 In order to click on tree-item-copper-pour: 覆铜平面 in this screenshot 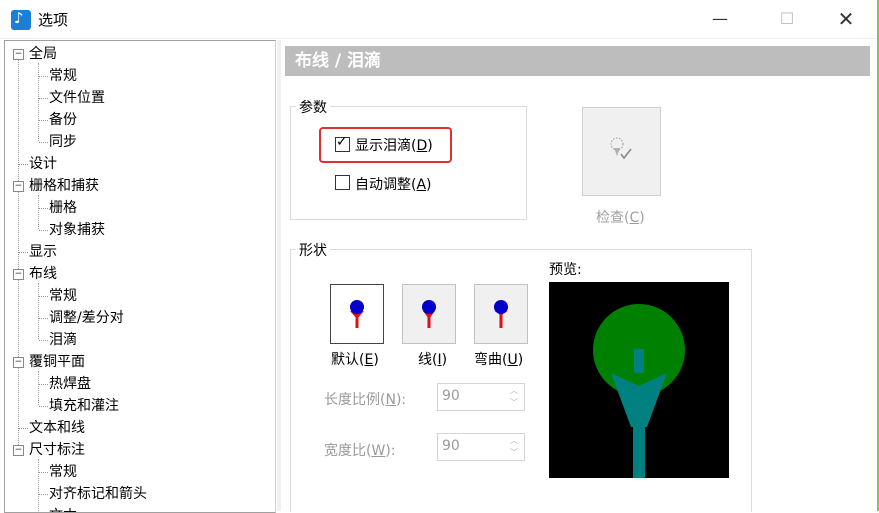, I will do `click(57, 362)`.